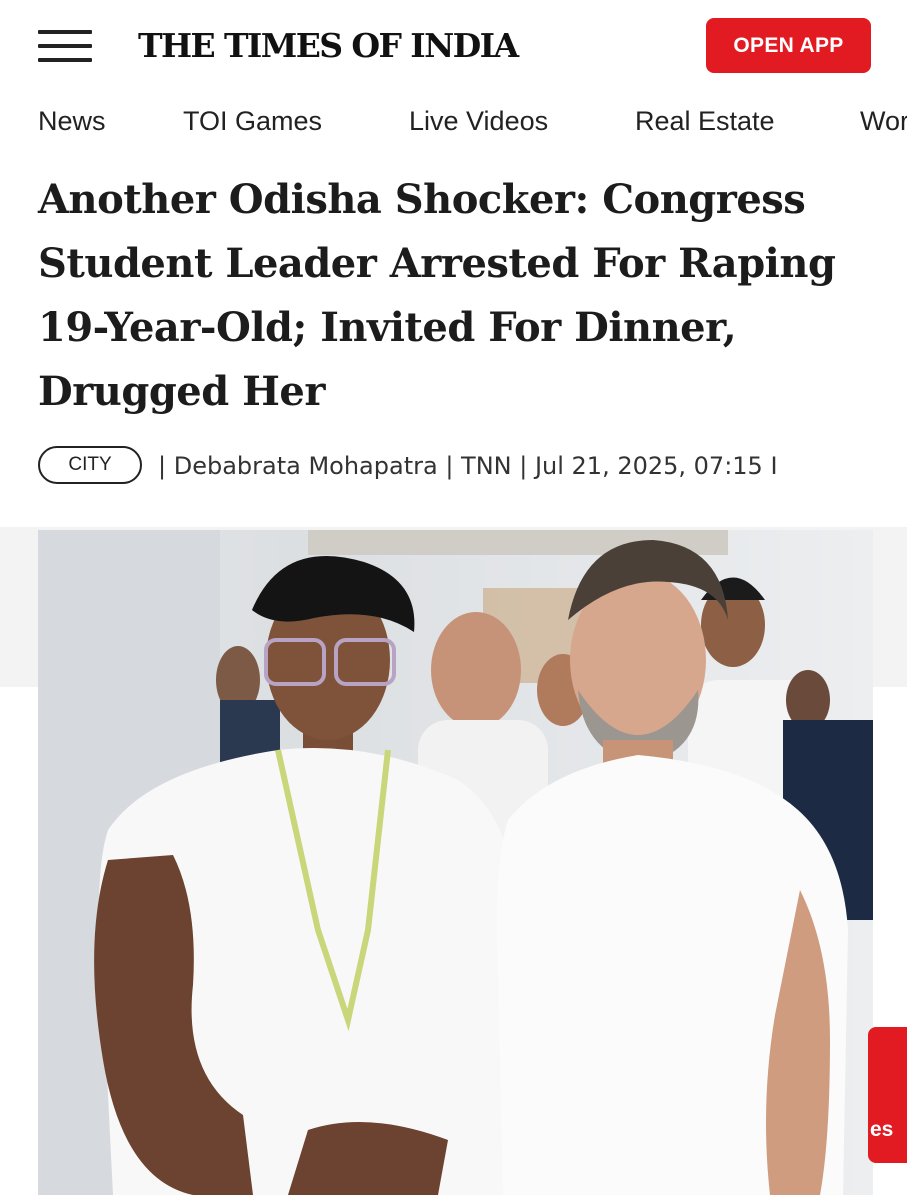 This screenshot has width=907, height=1200. What do you see at coordinates (478, 121) in the screenshot?
I see `nav-item-live-videos: Live Videos` at bounding box center [478, 121].